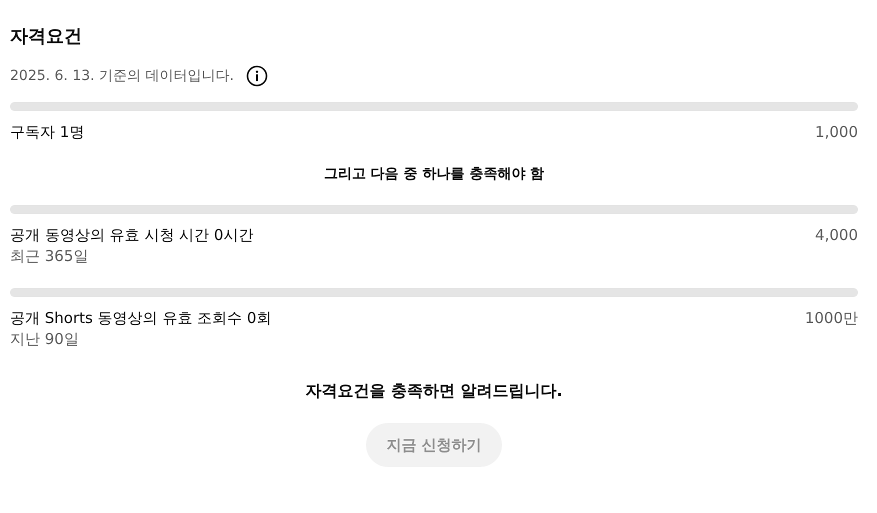  What do you see at coordinates (831, 318) in the screenshot?
I see `requirement-target: 1000만` at bounding box center [831, 318].